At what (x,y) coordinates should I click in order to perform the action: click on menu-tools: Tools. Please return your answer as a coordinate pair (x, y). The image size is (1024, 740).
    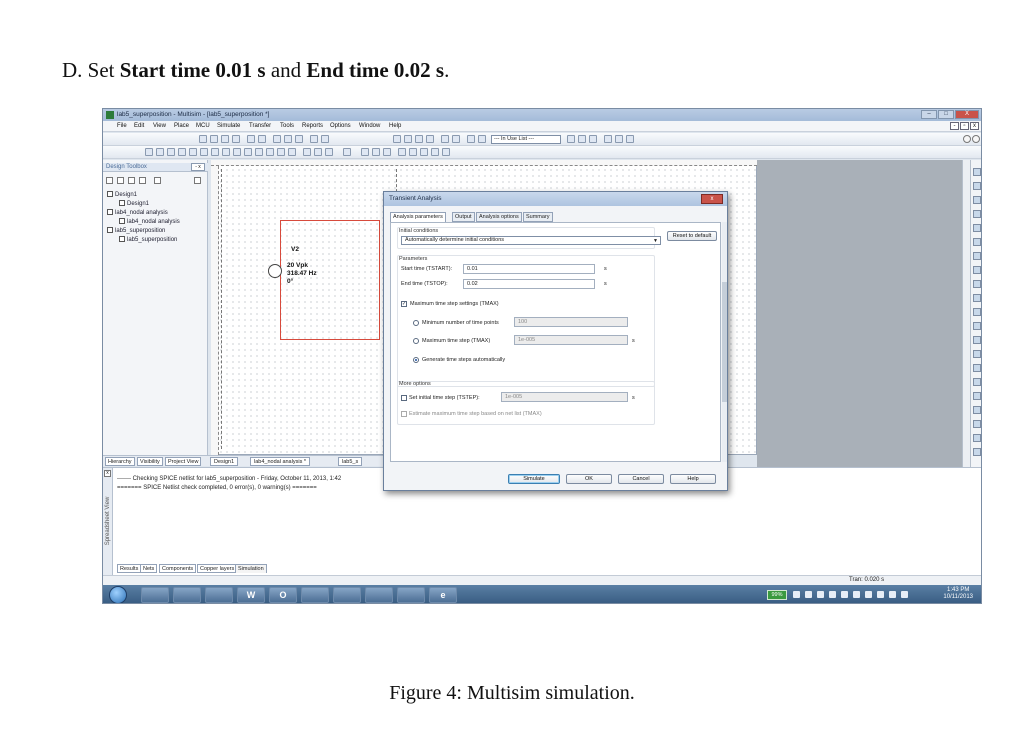
    Looking at the image, I should click on (287, 126).